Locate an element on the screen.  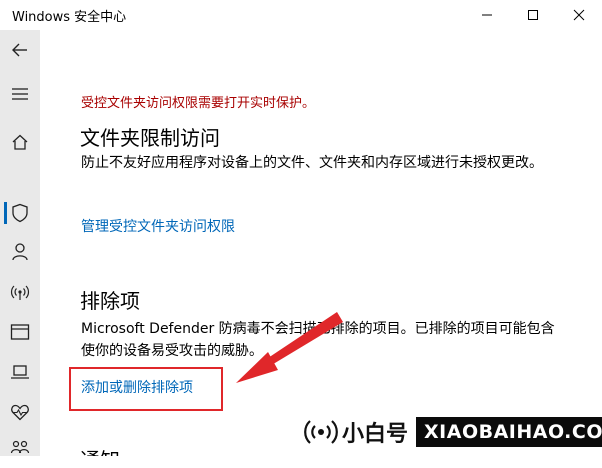
watermark-badge: 小白号 XIAOBAIHAO.COM is located at coordinates (453, 432).